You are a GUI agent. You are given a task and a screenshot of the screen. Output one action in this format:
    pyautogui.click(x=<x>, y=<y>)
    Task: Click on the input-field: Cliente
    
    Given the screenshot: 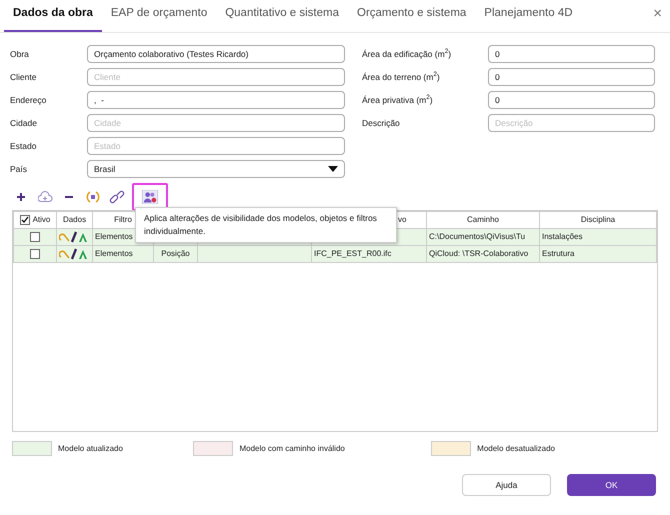 What is the action you would take?
    pyautogui.click(x=216, y=77)
    